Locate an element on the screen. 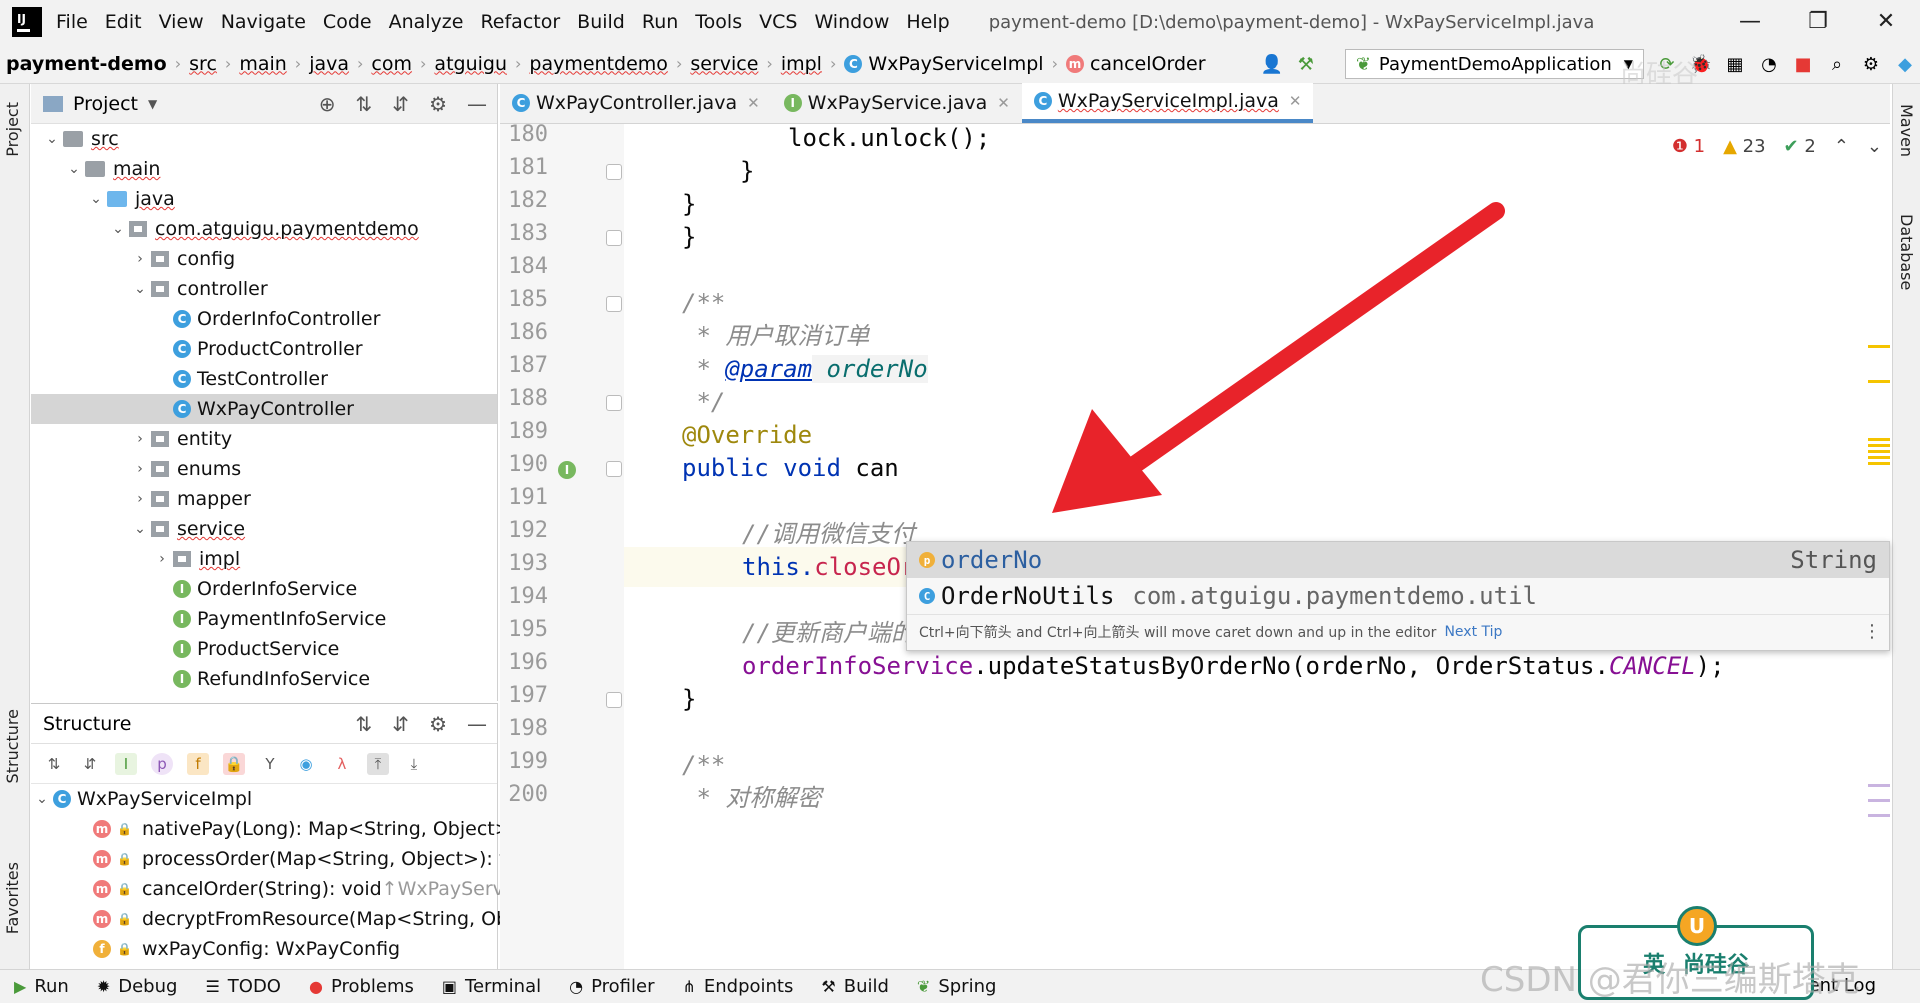 The height and width of the screenshot is (1003, 1920). bottom-tool-endpoints: ⋔ Endpoints is located at coordinates (737, 986).